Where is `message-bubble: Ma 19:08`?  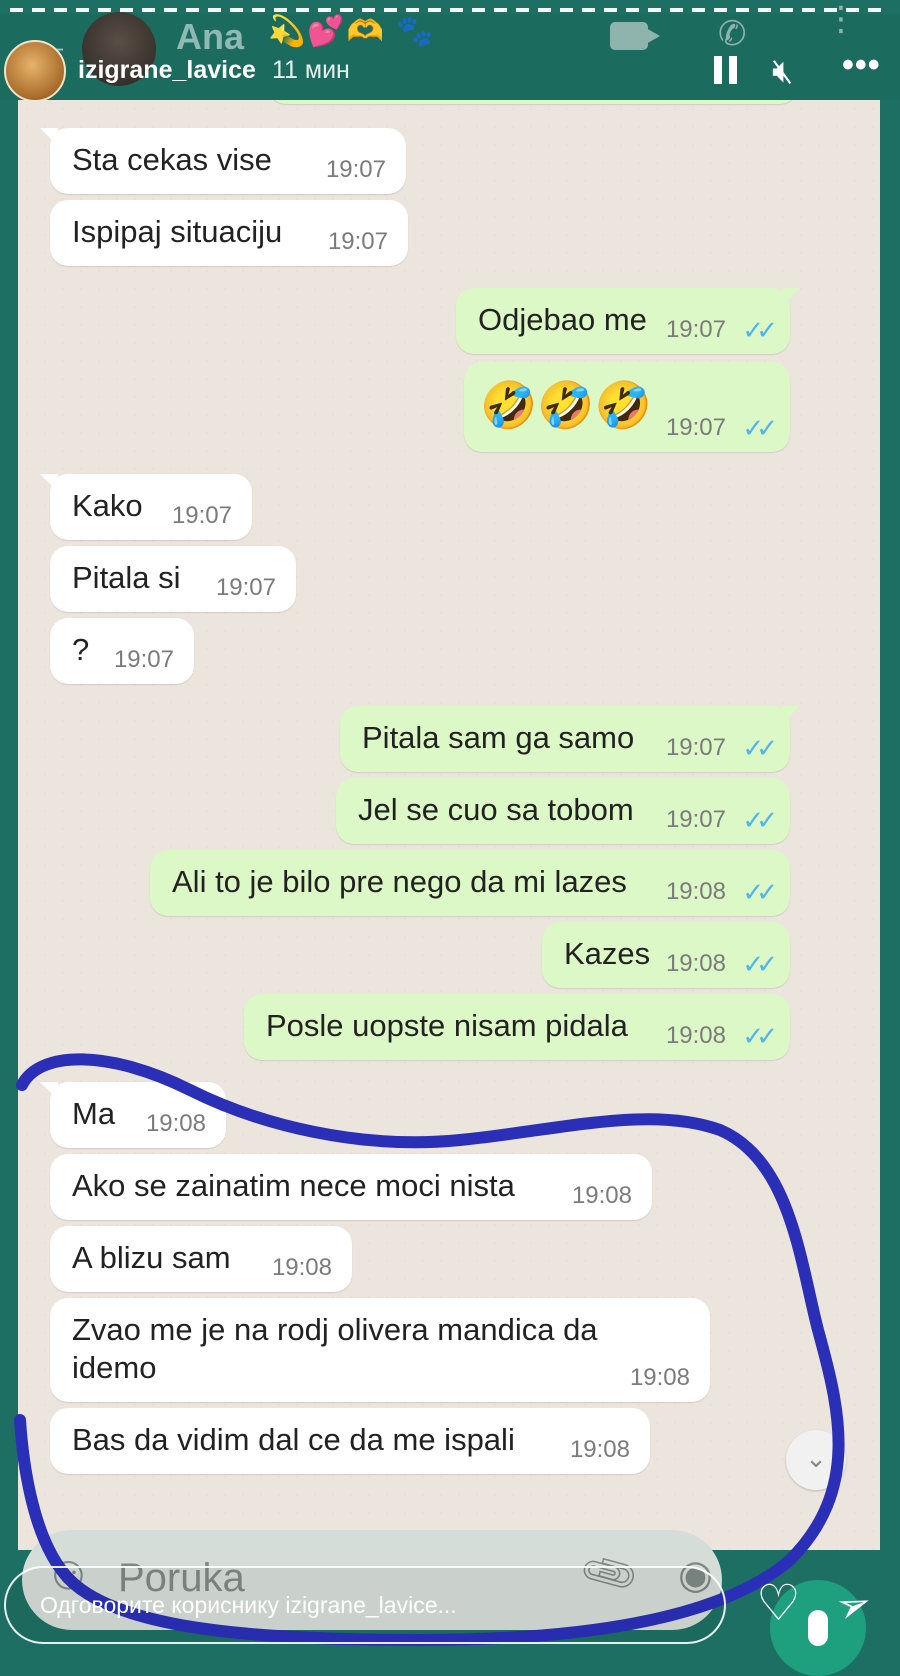
message-bubble: Ma 19:08 is located at coordinates (138, 1115).